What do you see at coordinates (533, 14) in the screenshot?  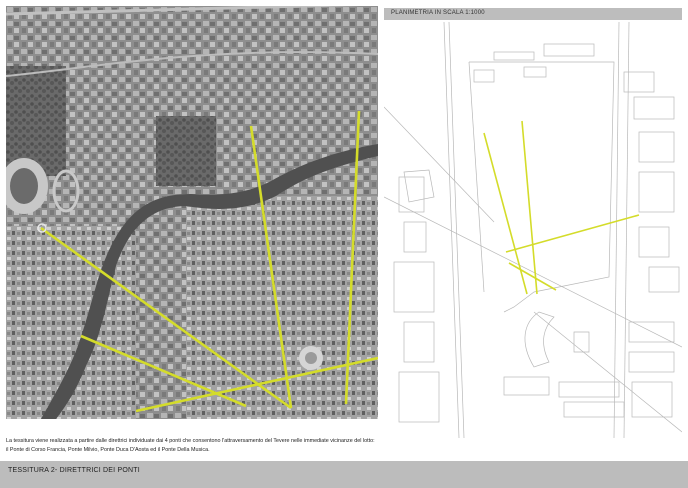 I see `plan-header: PLANIMETRIA IN SCALA 1:1000` at bounding box center [533, 14].